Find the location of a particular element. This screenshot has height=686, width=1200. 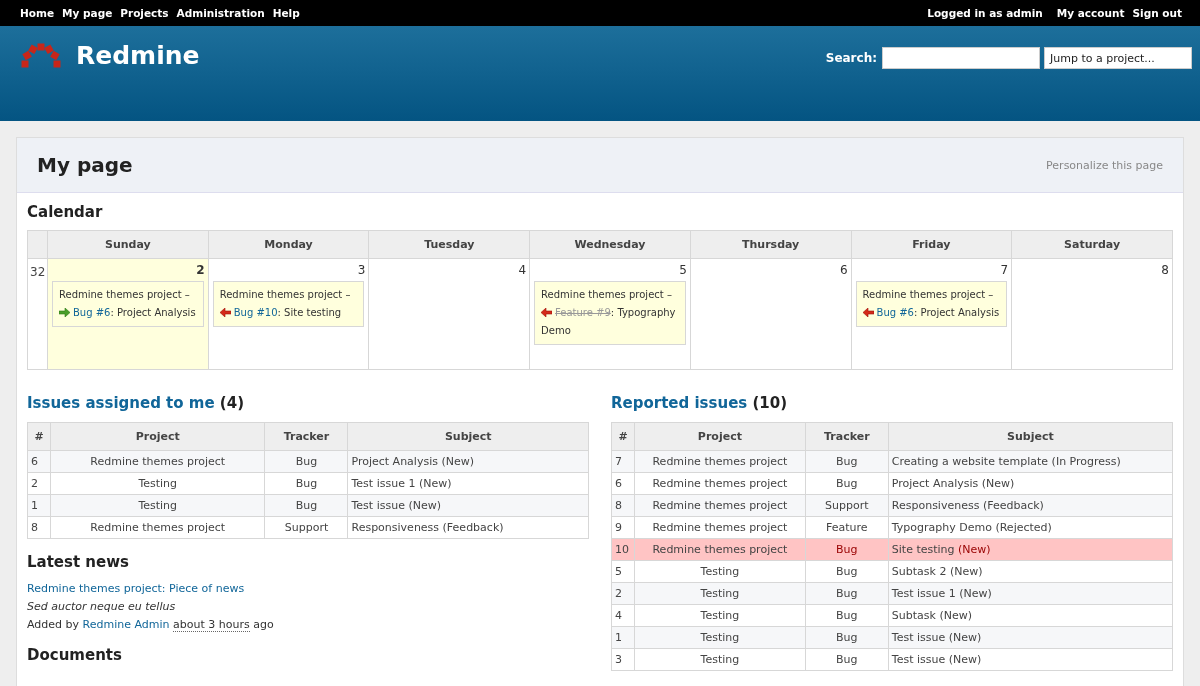

search-label: Search: is located at coordinates (851, 58).